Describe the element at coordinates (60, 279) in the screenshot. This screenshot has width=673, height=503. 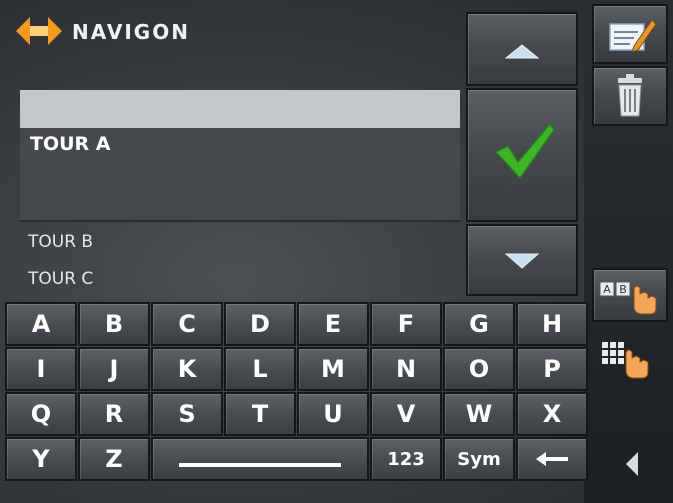
I see `list-item: TOUR C` at that location.